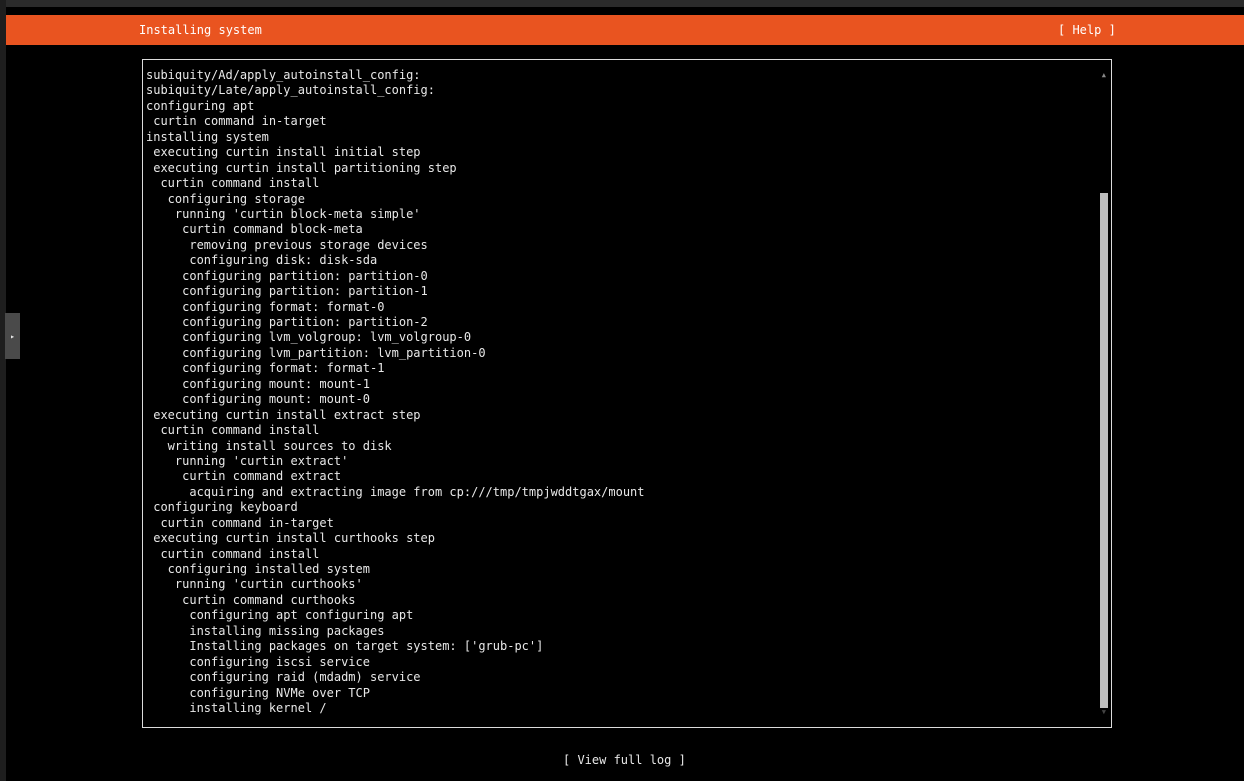 This screenshot has height=781, width=1244. What do you see at coordinates (1104, 75) in the screenshot?
I see `scroll-up-arrow-icon: ▲` at bounding box center [1104, 75].